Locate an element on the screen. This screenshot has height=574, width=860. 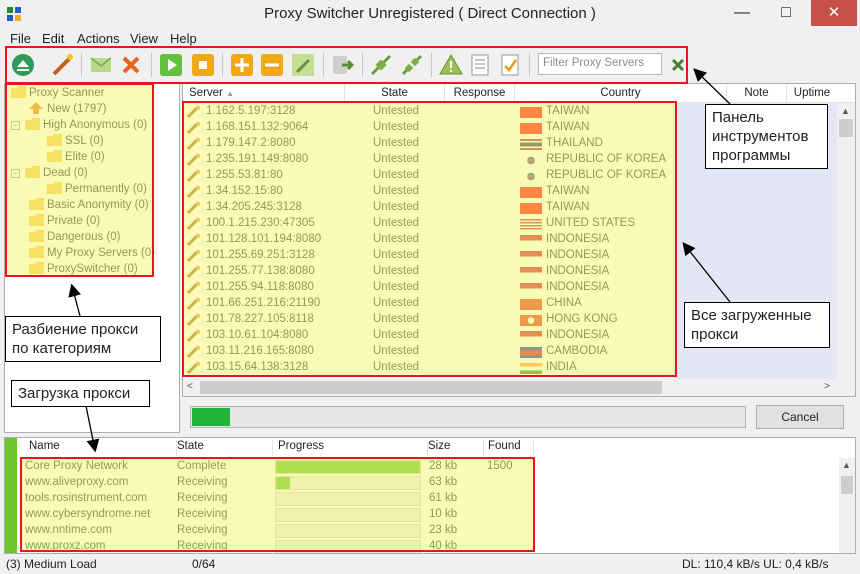
tree-item-proxy-scanner: Proxy Scanner is located at coordinates (57, 94).